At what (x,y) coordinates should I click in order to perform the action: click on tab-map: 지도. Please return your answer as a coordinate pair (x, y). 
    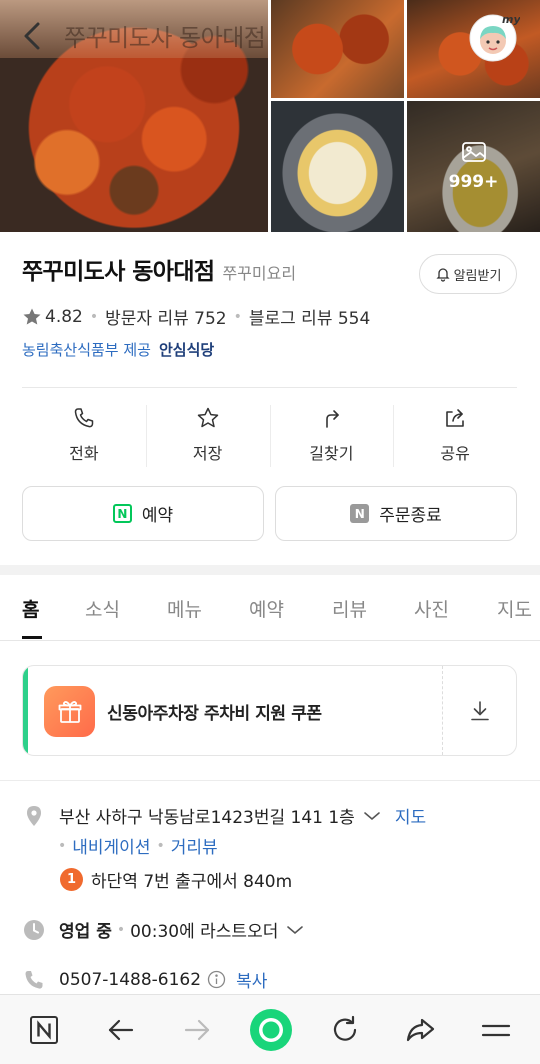
    Looking at the image, I should click on (514, 608).